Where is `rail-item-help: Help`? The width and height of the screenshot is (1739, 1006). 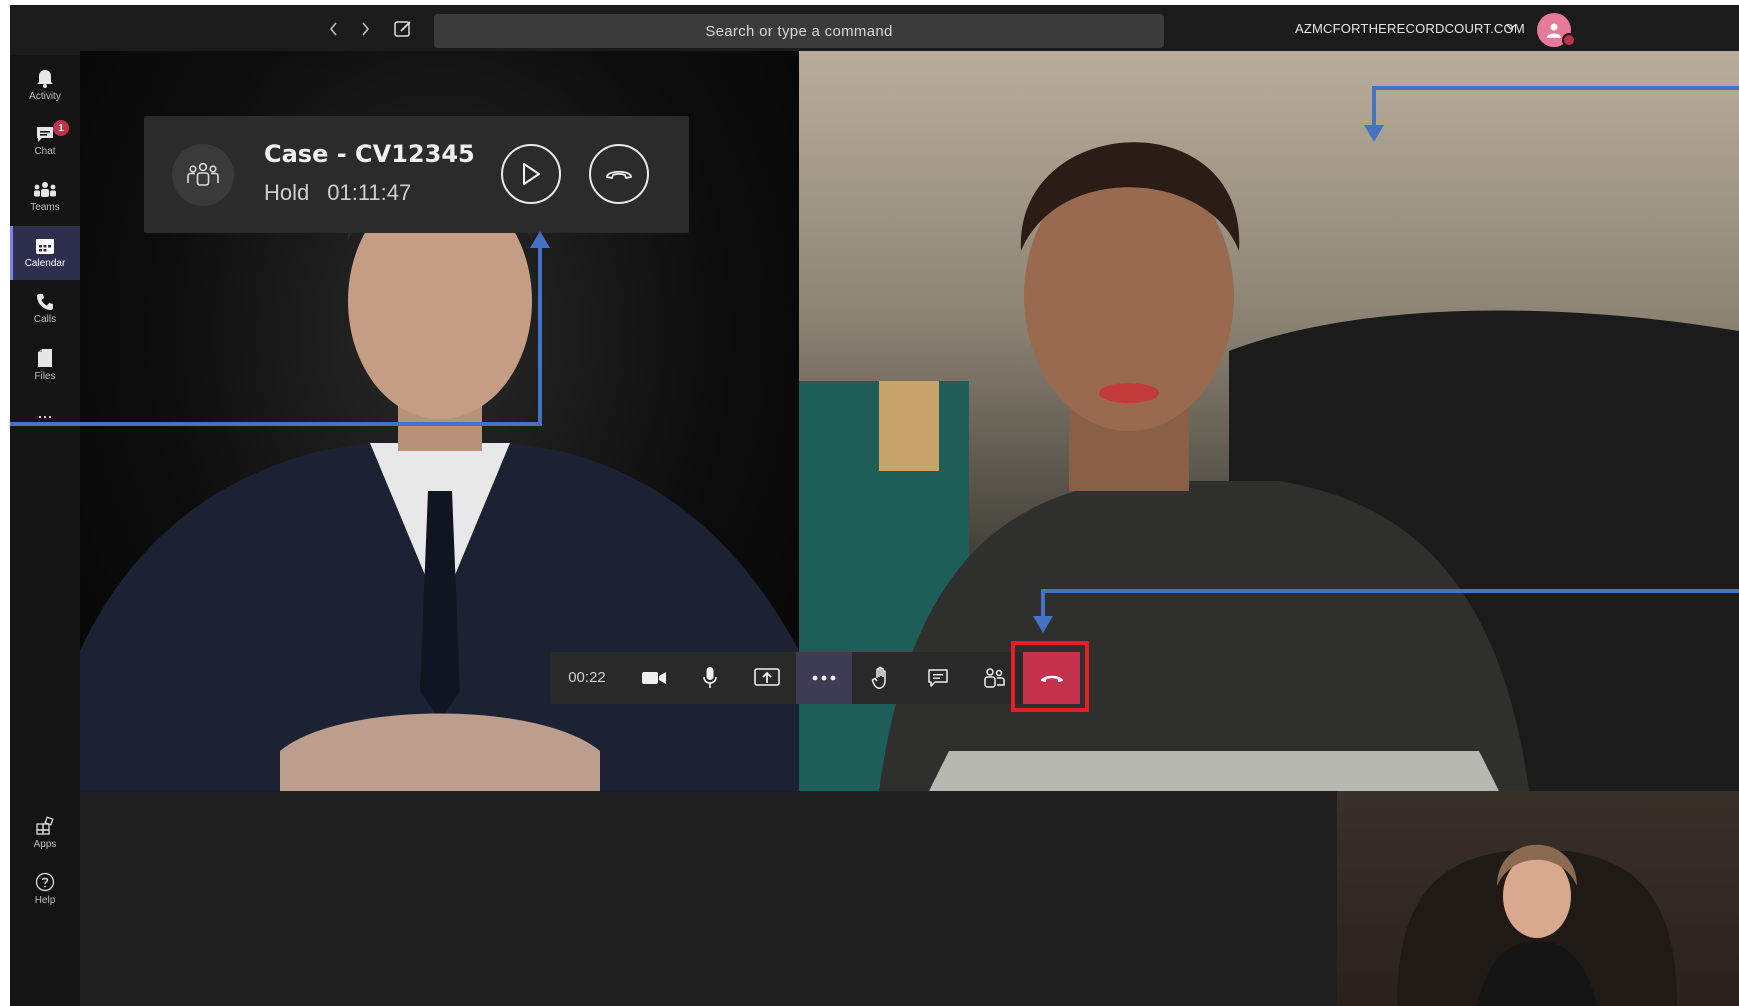
rail-item-help: Help is located at coordinates (45, 889).